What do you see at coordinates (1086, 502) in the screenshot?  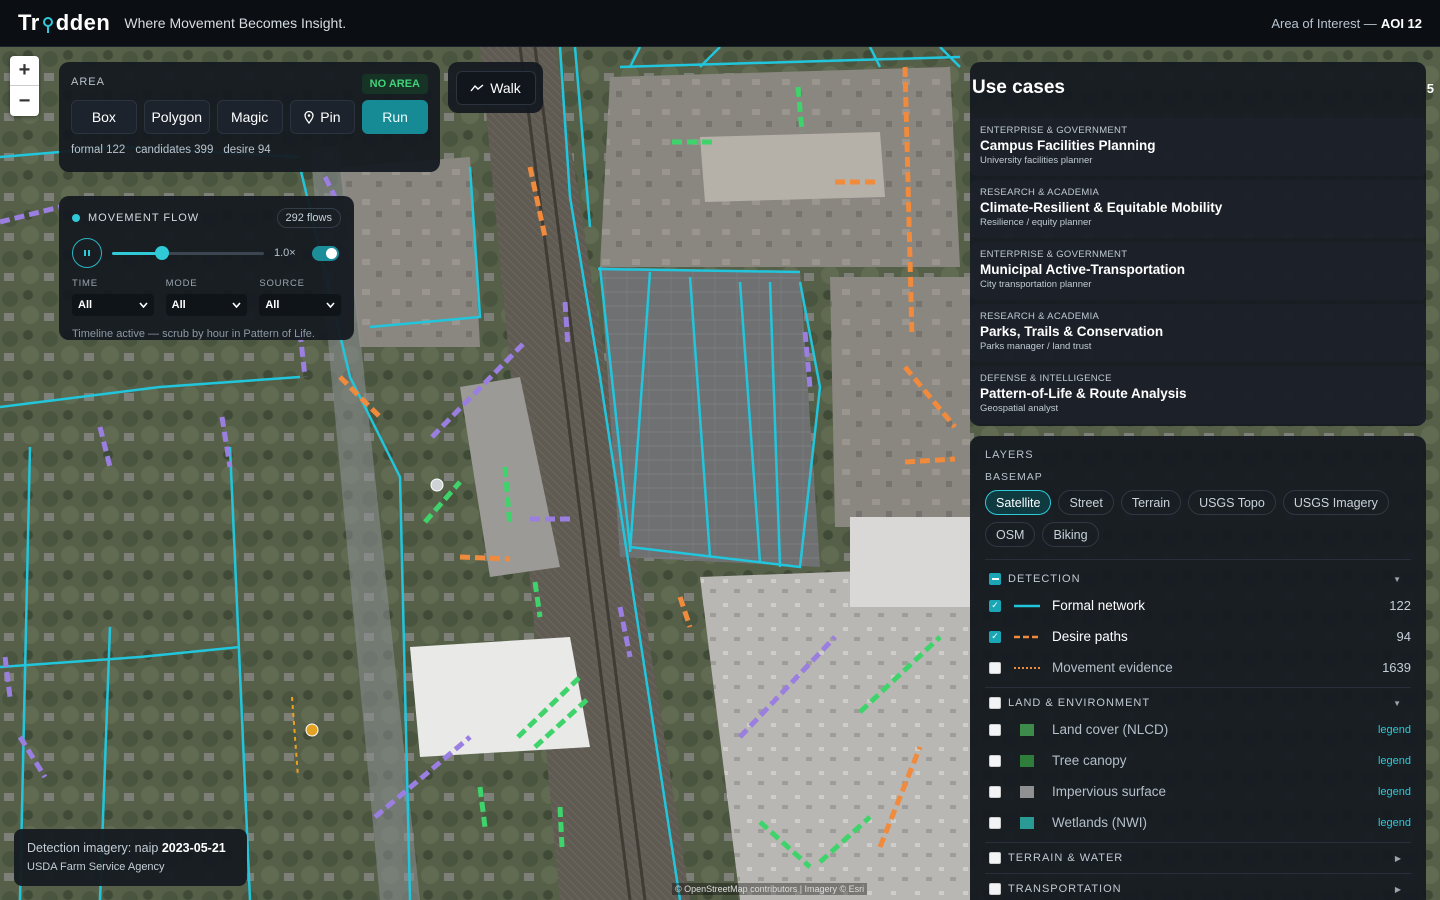 I see `basemap-street: Street` at bounding box center [1086, 502].